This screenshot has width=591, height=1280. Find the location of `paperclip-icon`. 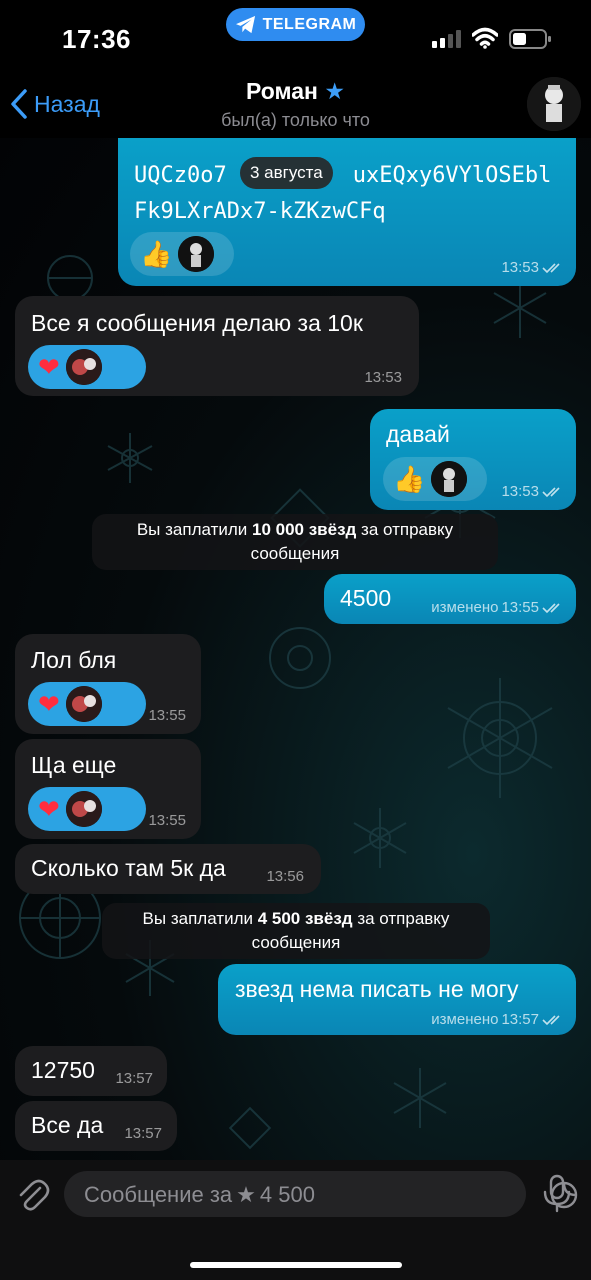

paperclip-icon is located at coordinates (32, 1194).